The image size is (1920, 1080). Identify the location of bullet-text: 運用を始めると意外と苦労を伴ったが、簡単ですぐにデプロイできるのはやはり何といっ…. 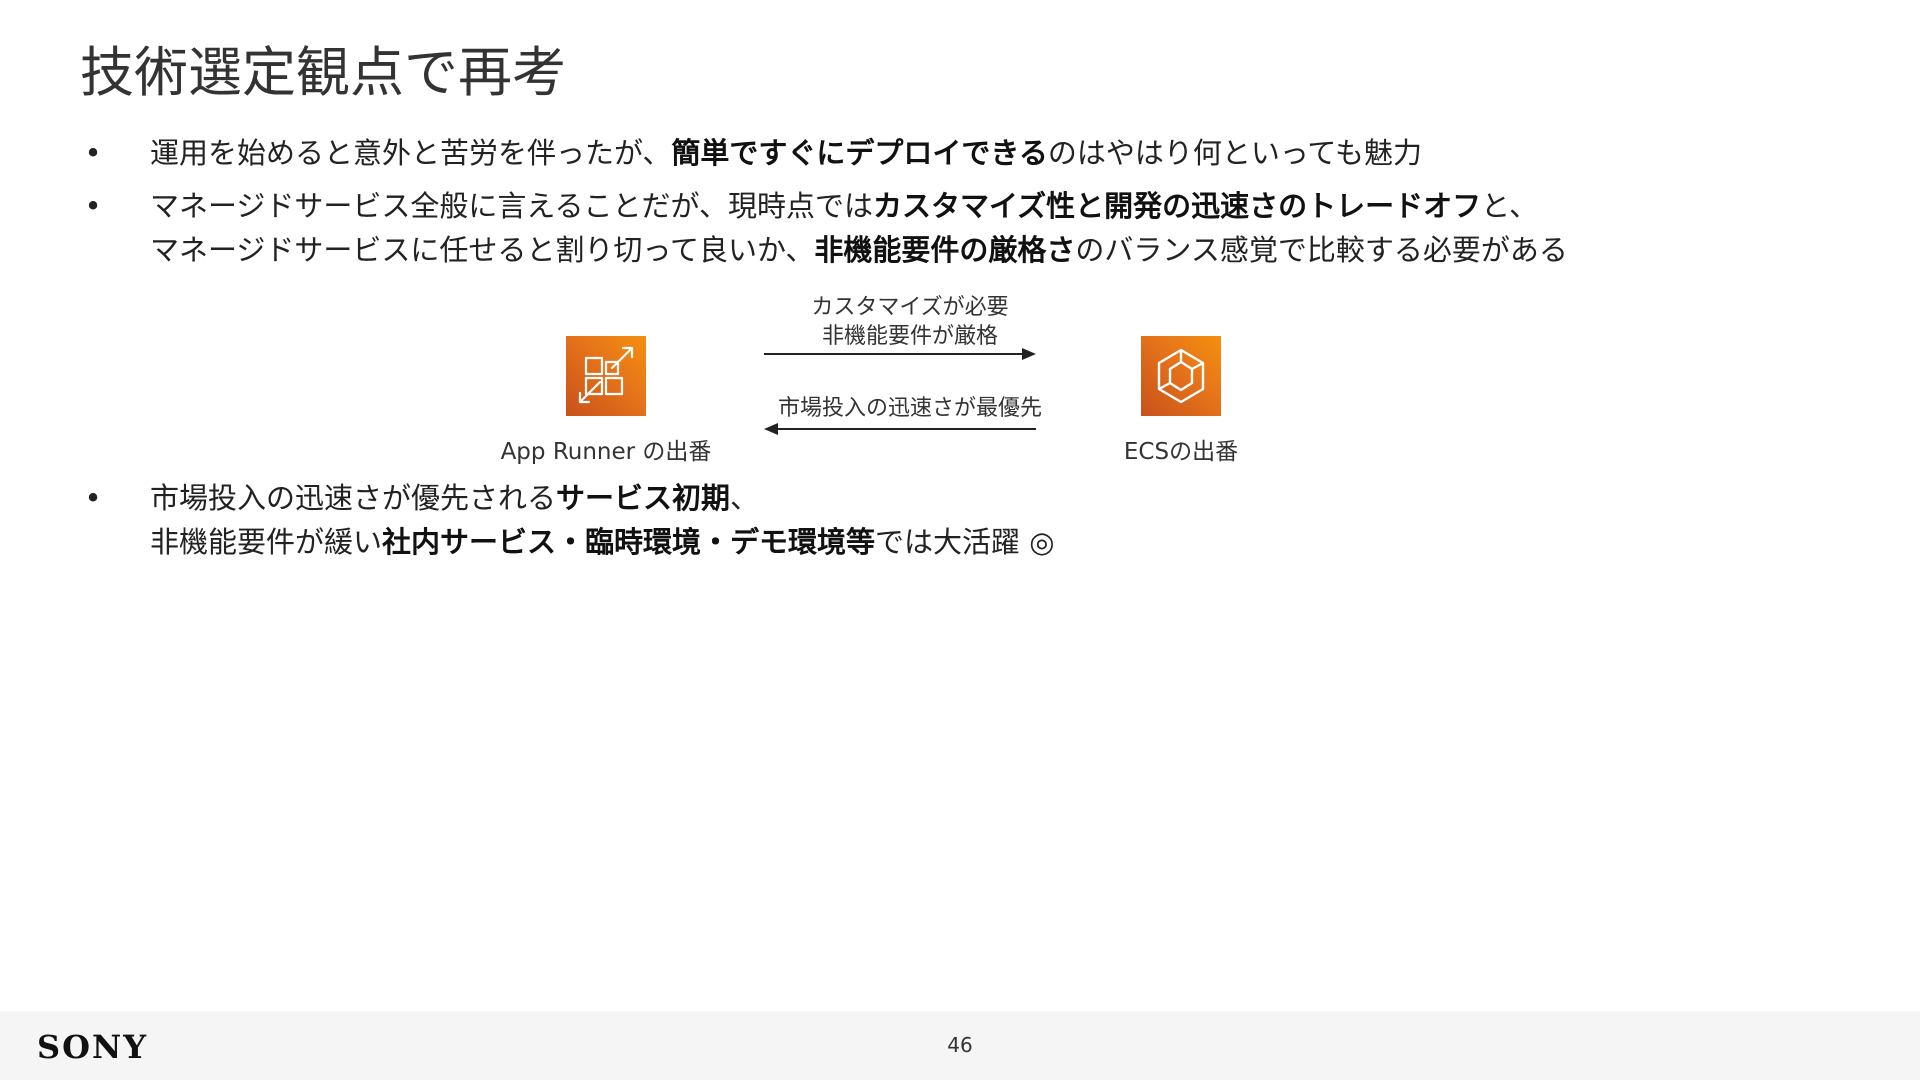
(786, 153).